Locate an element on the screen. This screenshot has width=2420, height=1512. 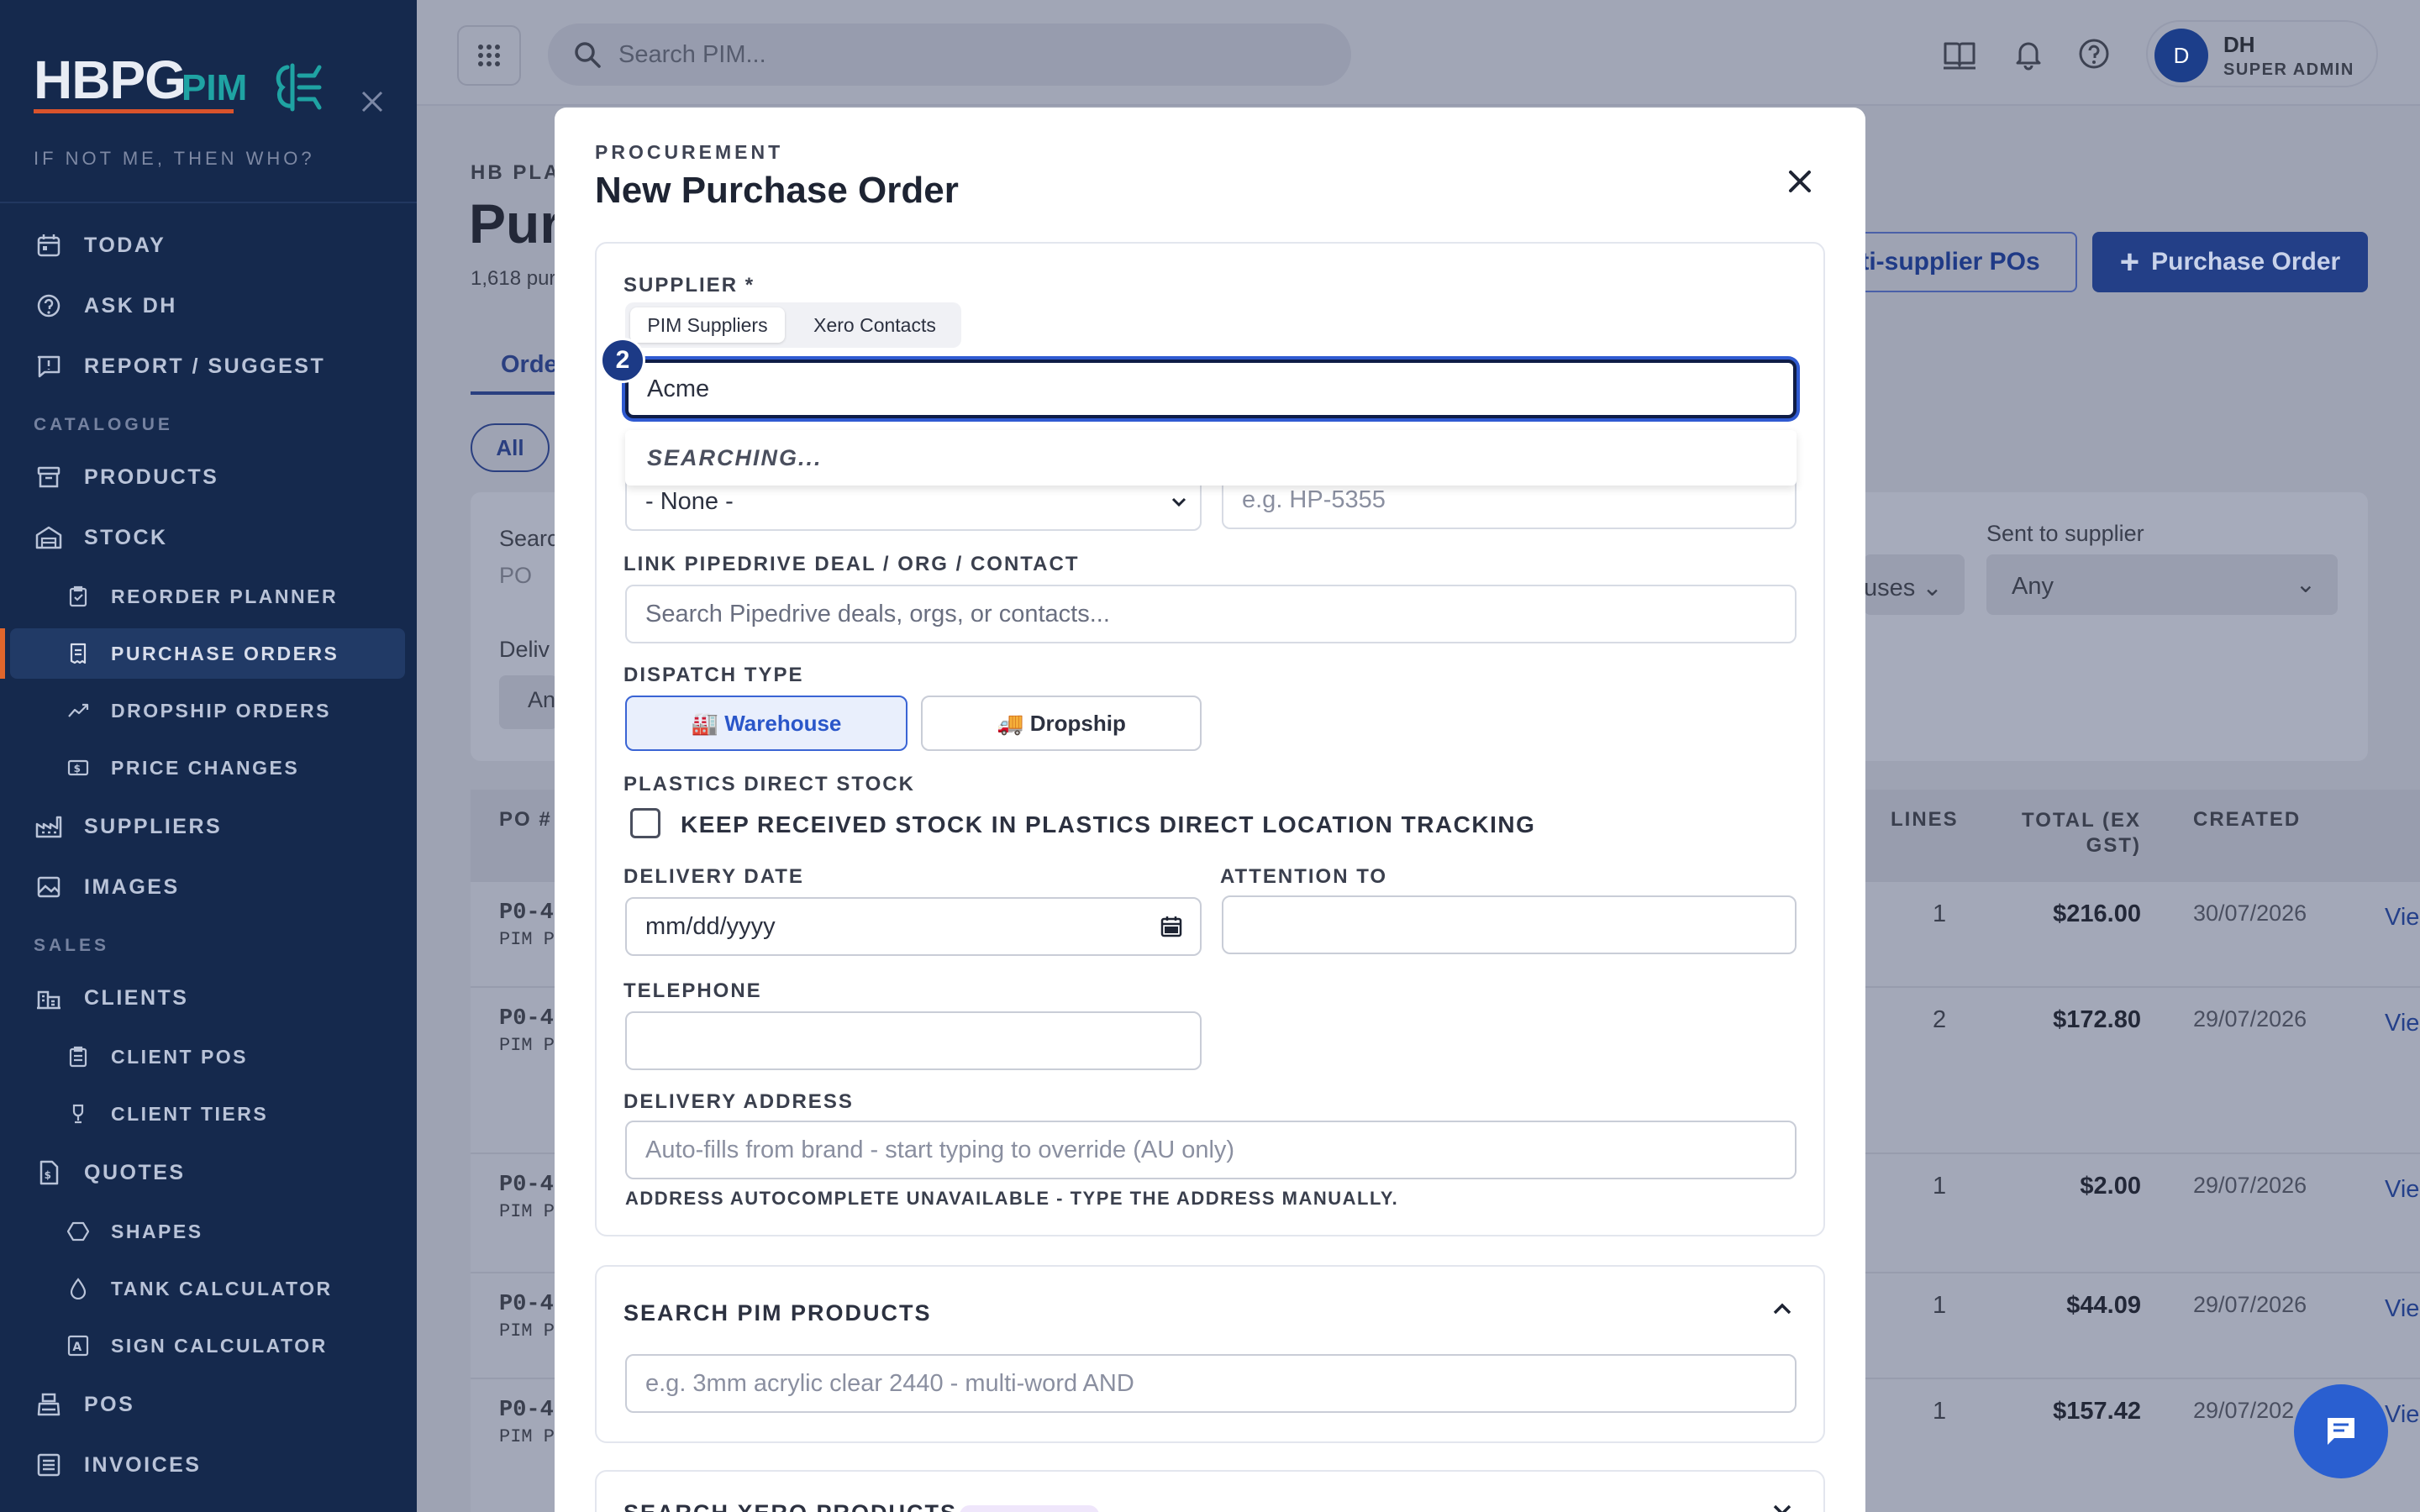
multi-supplier-button: lti-supplier POs is located at coordinates (1965, 262).